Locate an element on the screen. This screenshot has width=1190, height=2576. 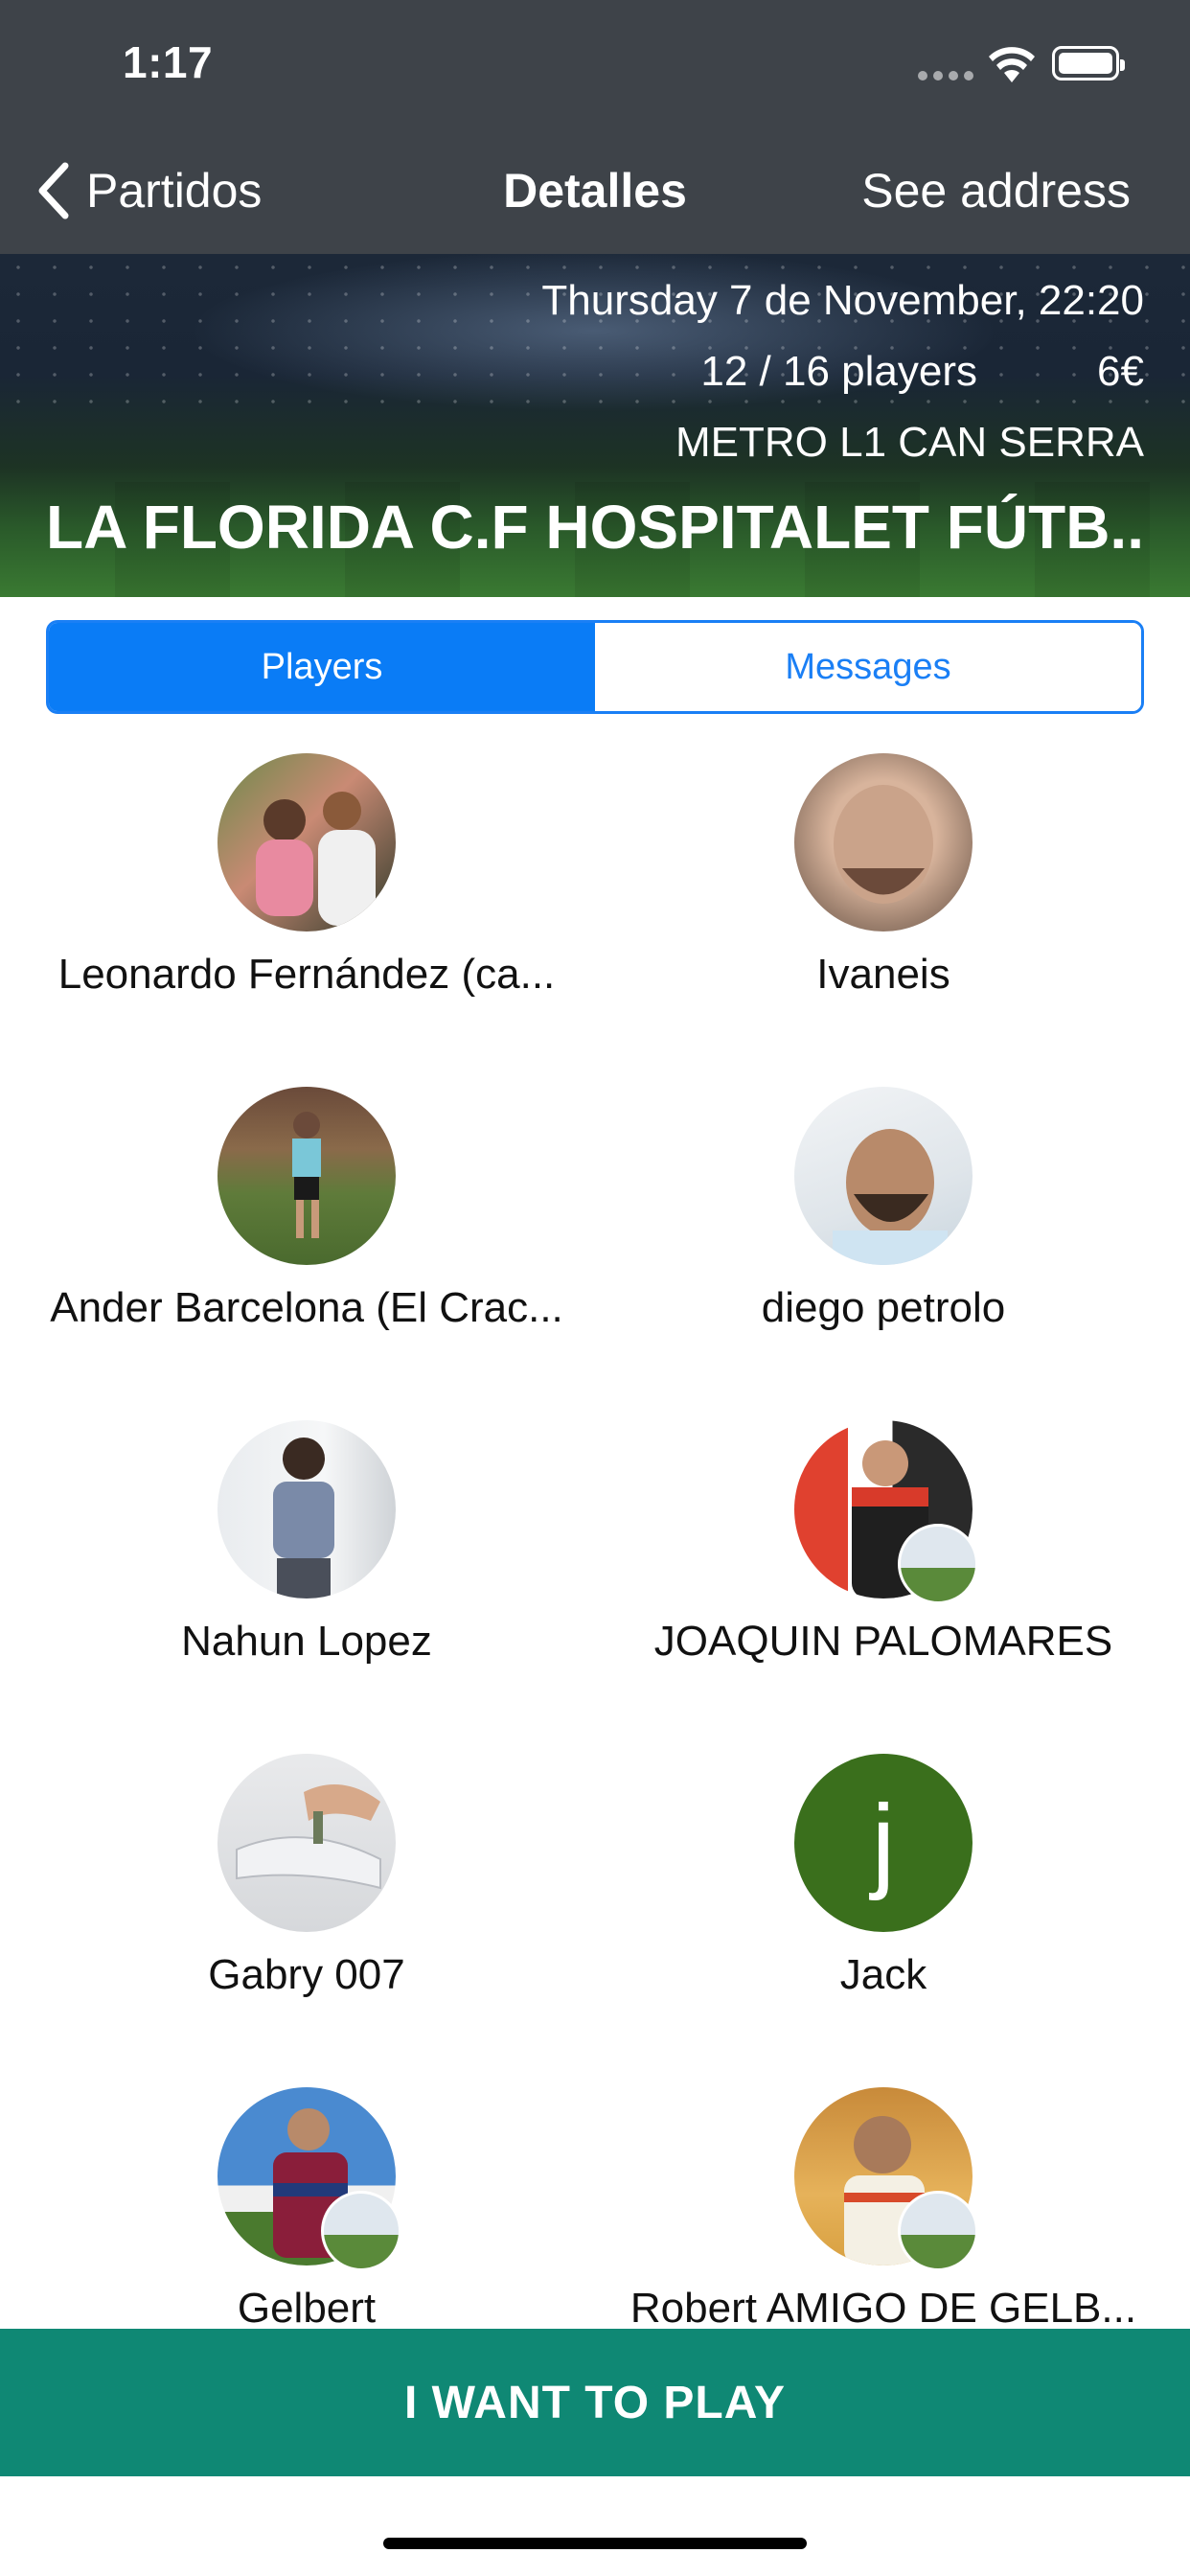
see-address-button: See address is located at coordinates (996, 190).